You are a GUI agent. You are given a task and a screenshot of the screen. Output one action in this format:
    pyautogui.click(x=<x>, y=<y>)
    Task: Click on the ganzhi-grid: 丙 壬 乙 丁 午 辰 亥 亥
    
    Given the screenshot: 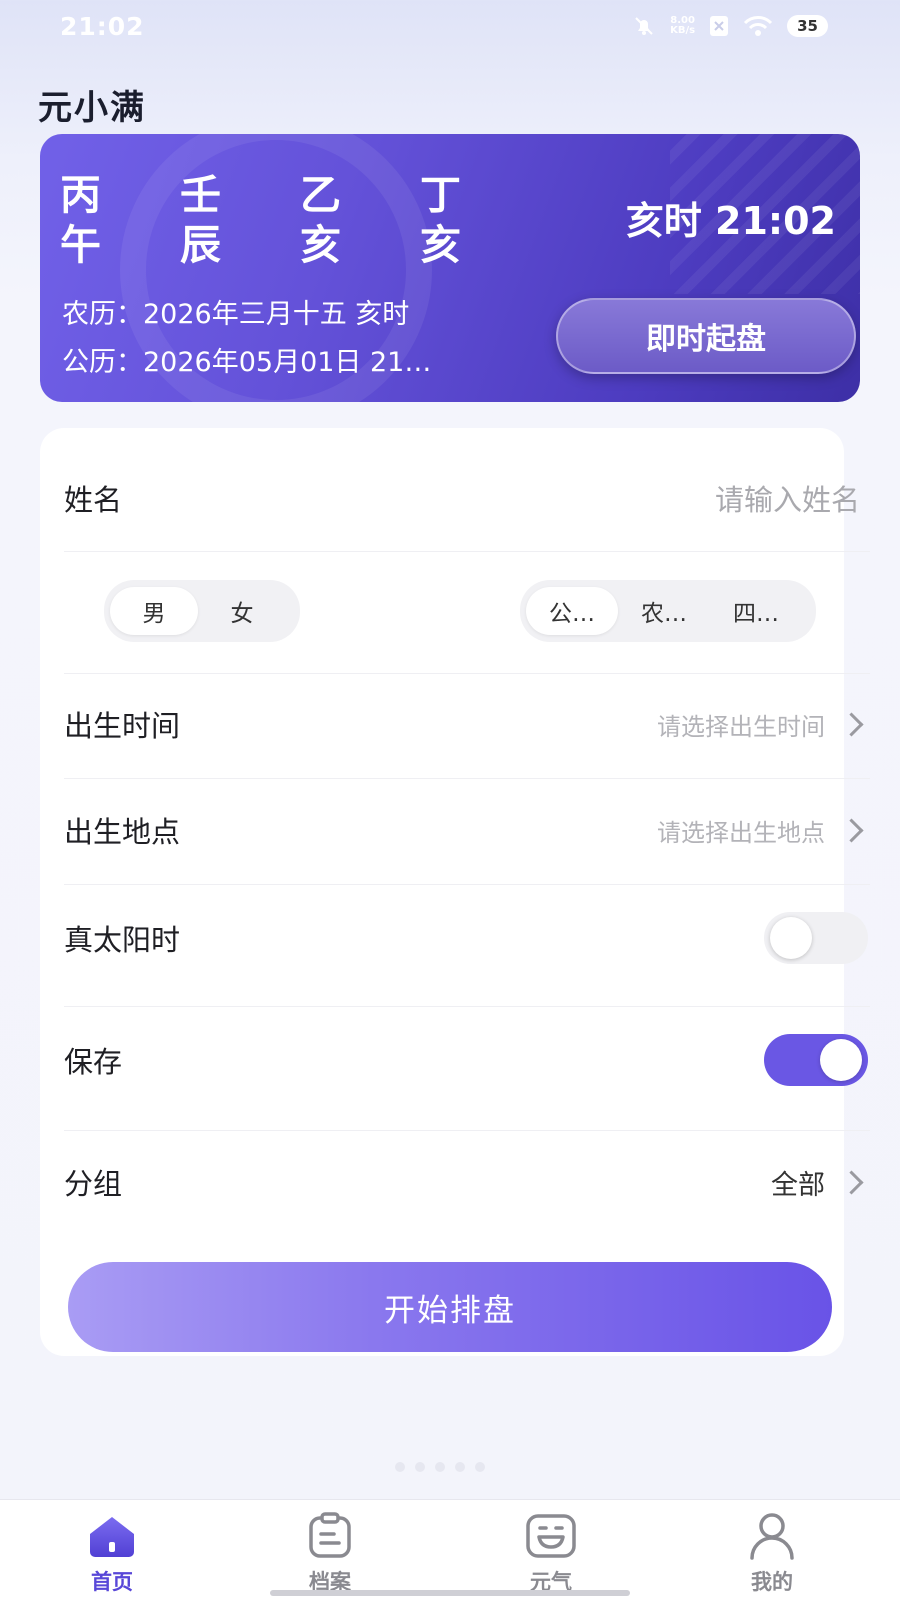 What is the action you would take?
    pyautogui.click(x=300, y=220)
    